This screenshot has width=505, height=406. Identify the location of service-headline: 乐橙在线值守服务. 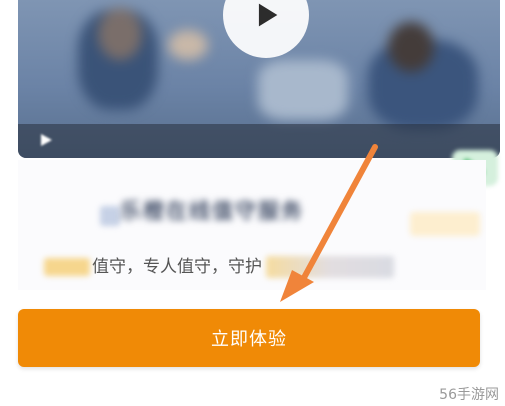
(212, 211).